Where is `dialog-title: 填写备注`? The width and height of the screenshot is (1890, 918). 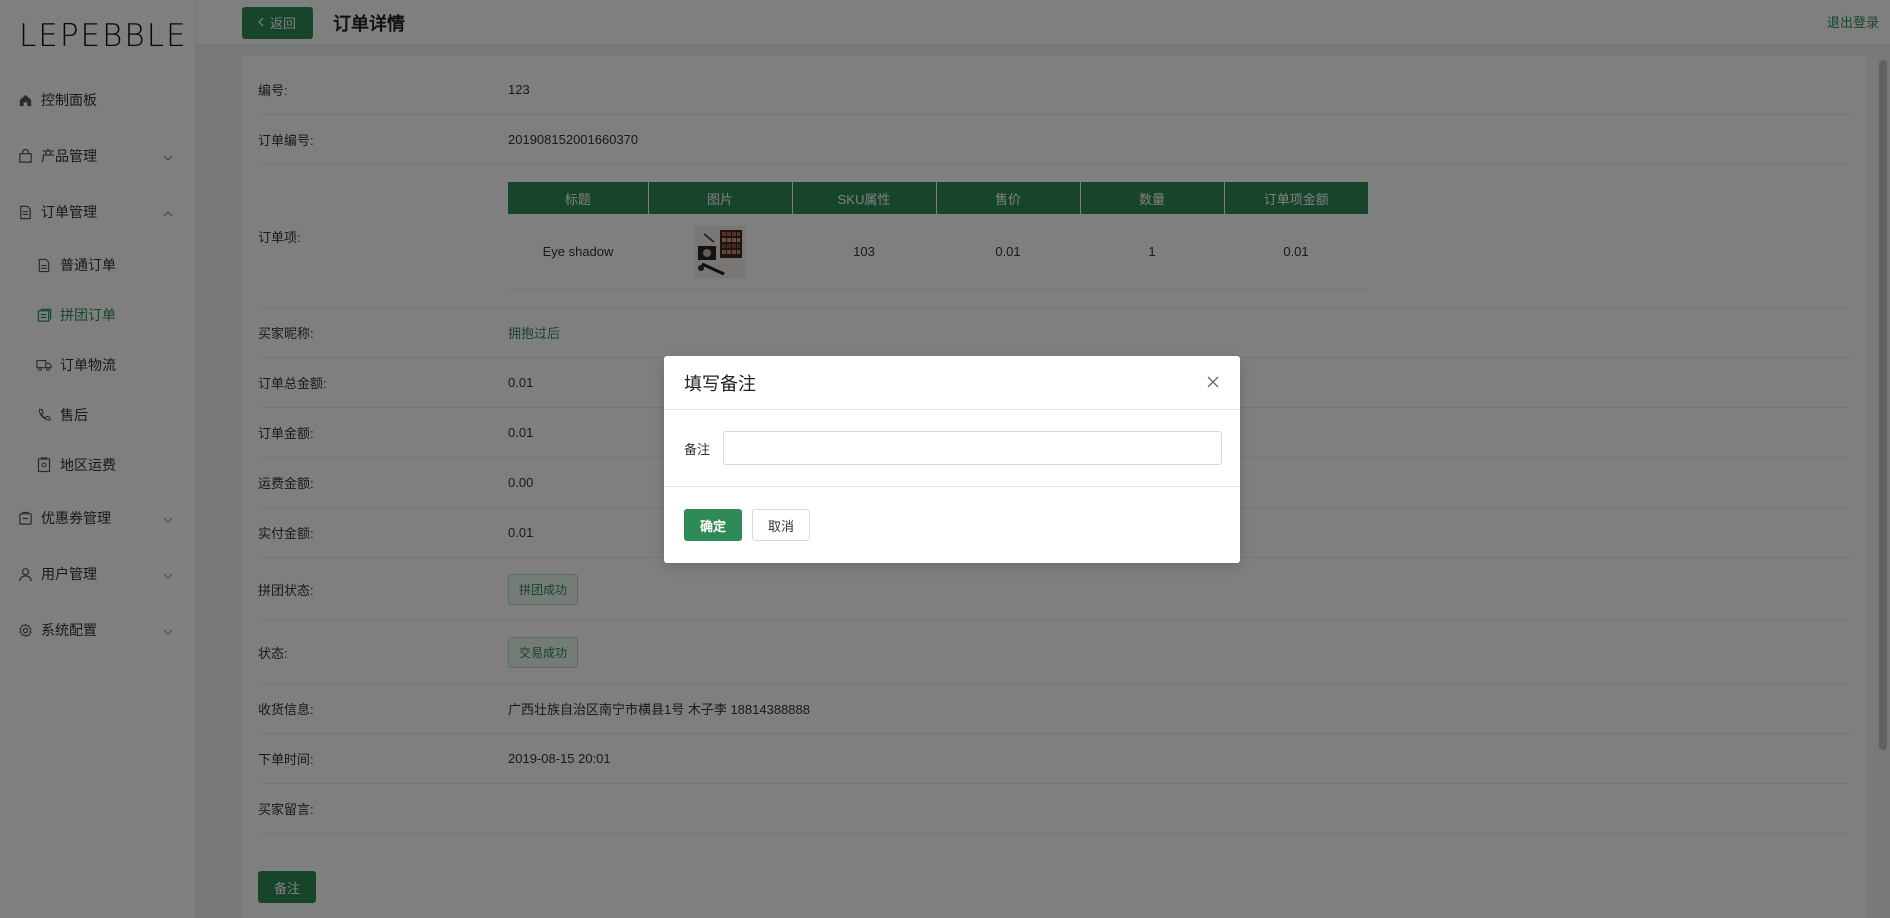
dialog-title: 填写备注 is located at coordinates (720, 383).